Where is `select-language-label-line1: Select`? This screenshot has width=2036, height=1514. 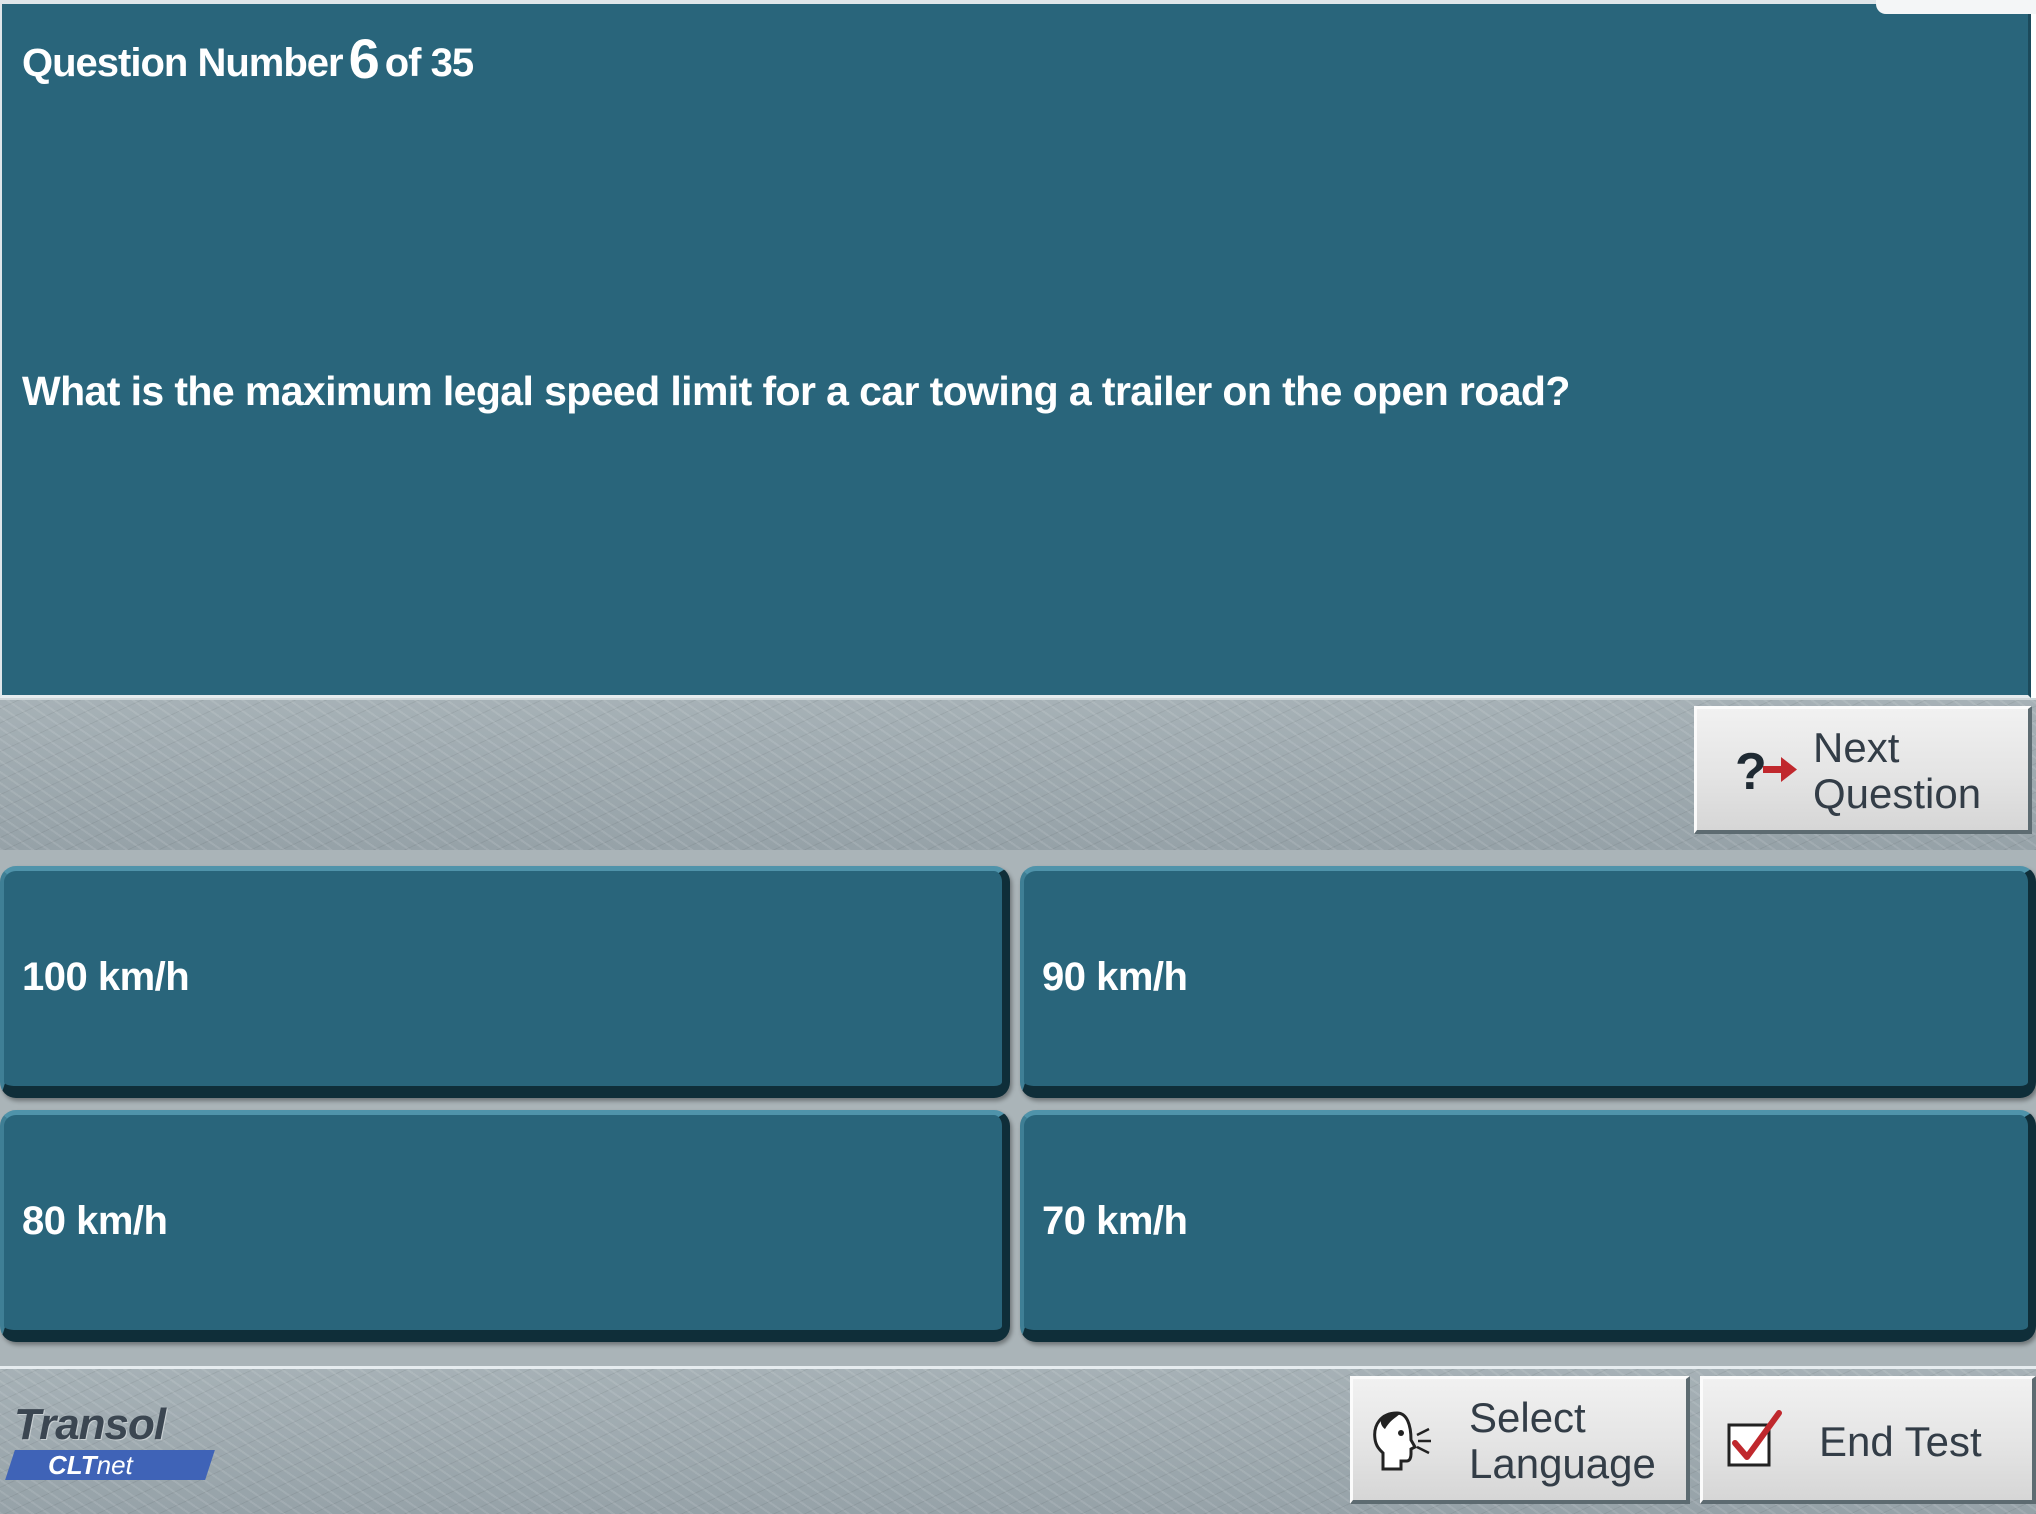
select-language-label-line1: Select is located at coordinates (1527, 1417).